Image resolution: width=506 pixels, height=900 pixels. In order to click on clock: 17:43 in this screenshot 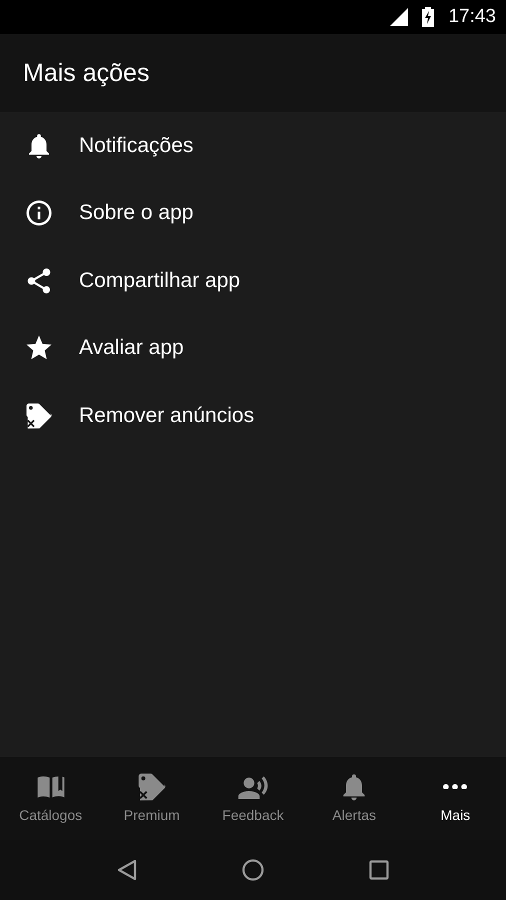, I will do `click(472, 17)`.